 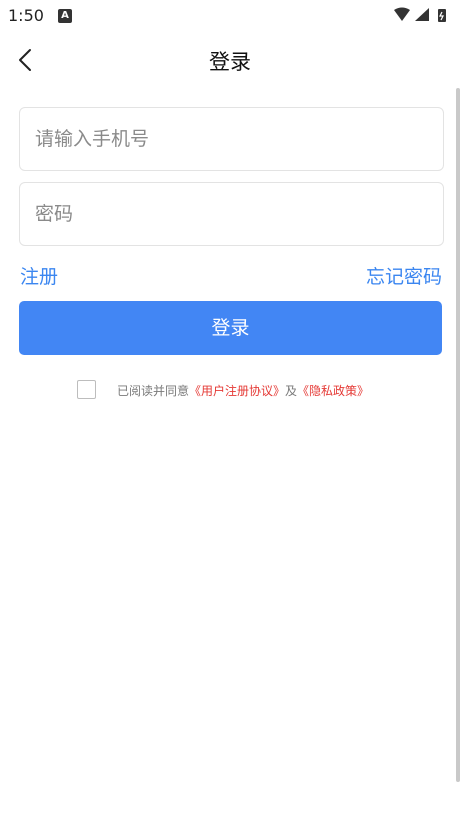 I want to click on nav-bar: 登录, so click(x=230, y=60).